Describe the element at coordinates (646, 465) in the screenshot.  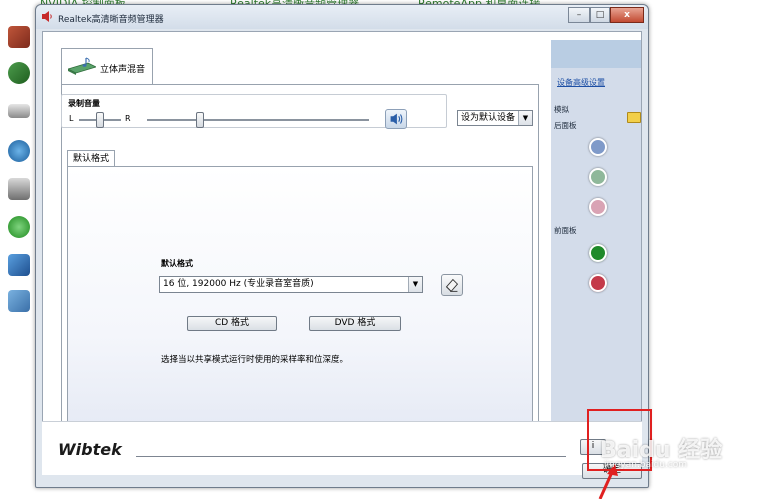
I see `watermark-url: jingyan.baidu.com` at that location.